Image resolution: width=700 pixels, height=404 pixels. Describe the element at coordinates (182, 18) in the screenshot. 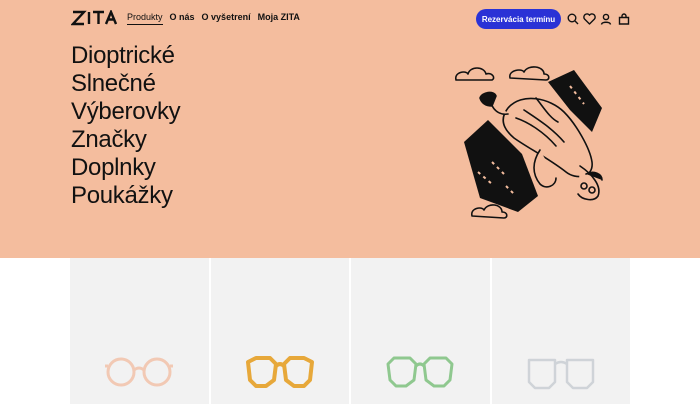

I see `nav-item-o-nas: O nás` at that location.